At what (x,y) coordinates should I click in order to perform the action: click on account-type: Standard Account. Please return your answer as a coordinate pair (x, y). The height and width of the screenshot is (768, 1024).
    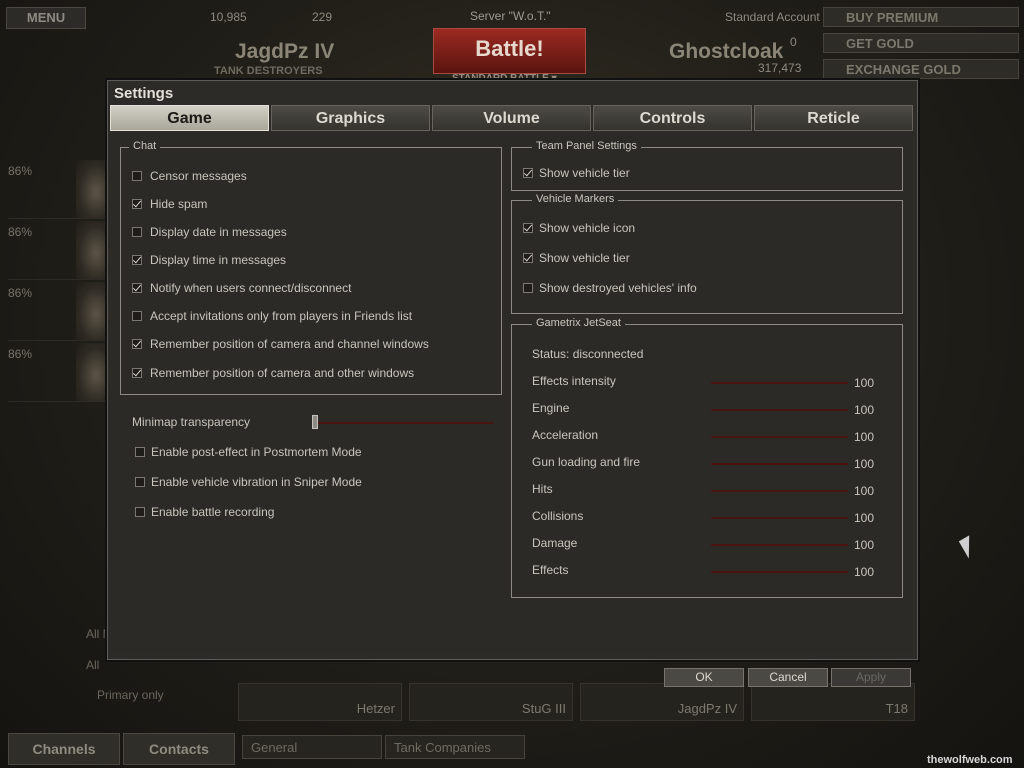
    Looking at the image, I should click on (772, 17).